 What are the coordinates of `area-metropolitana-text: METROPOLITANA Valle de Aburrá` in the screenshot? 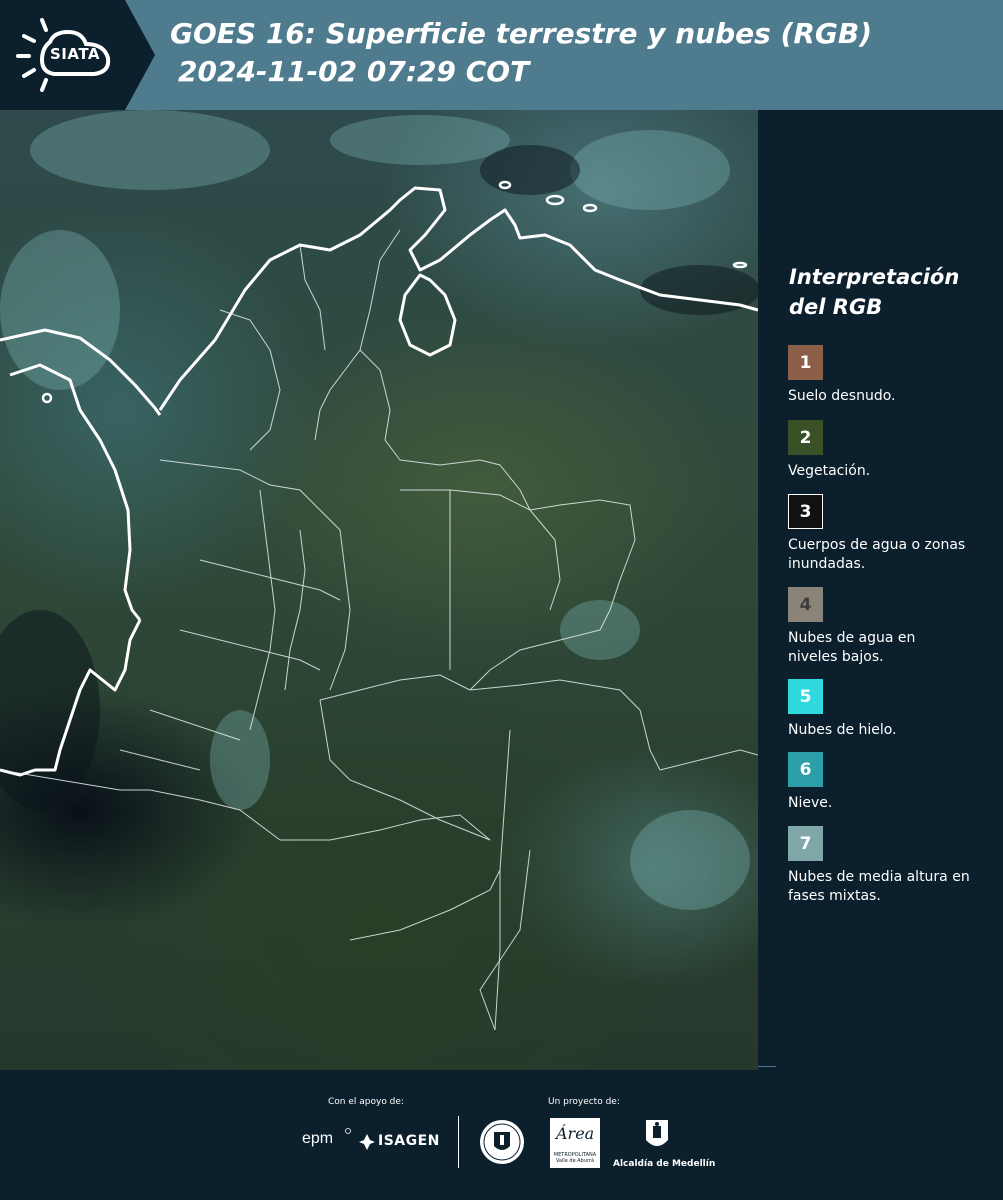 It's located at (575, 1158).